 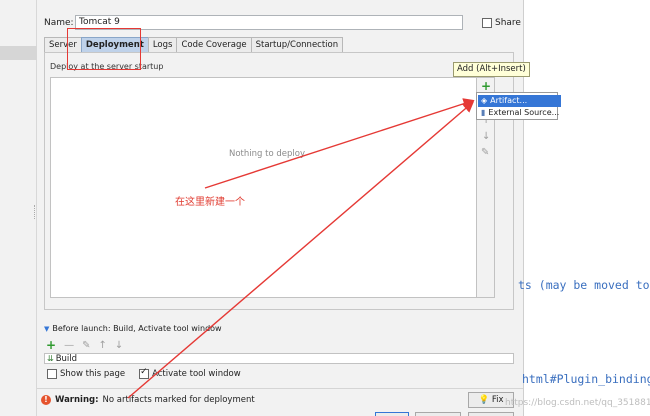 What do you see at coordinates (339, 143) in the screenshot?
I see `annotation-arrow` at bounding box center [339, 143].